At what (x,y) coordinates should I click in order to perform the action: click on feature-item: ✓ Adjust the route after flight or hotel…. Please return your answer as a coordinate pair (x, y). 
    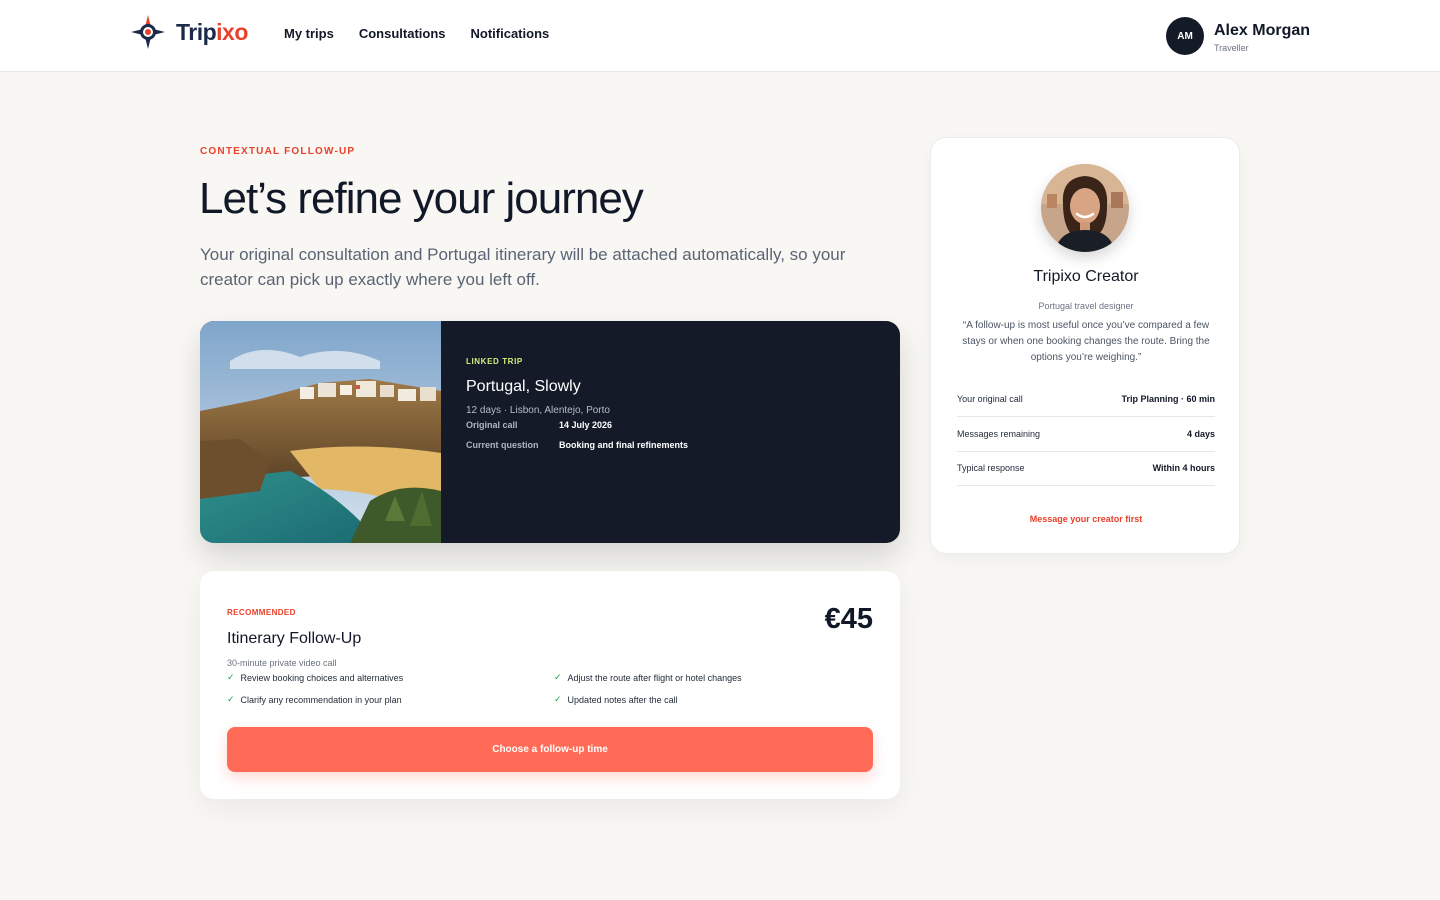
    Looking at the image, I should click on (648, 677).